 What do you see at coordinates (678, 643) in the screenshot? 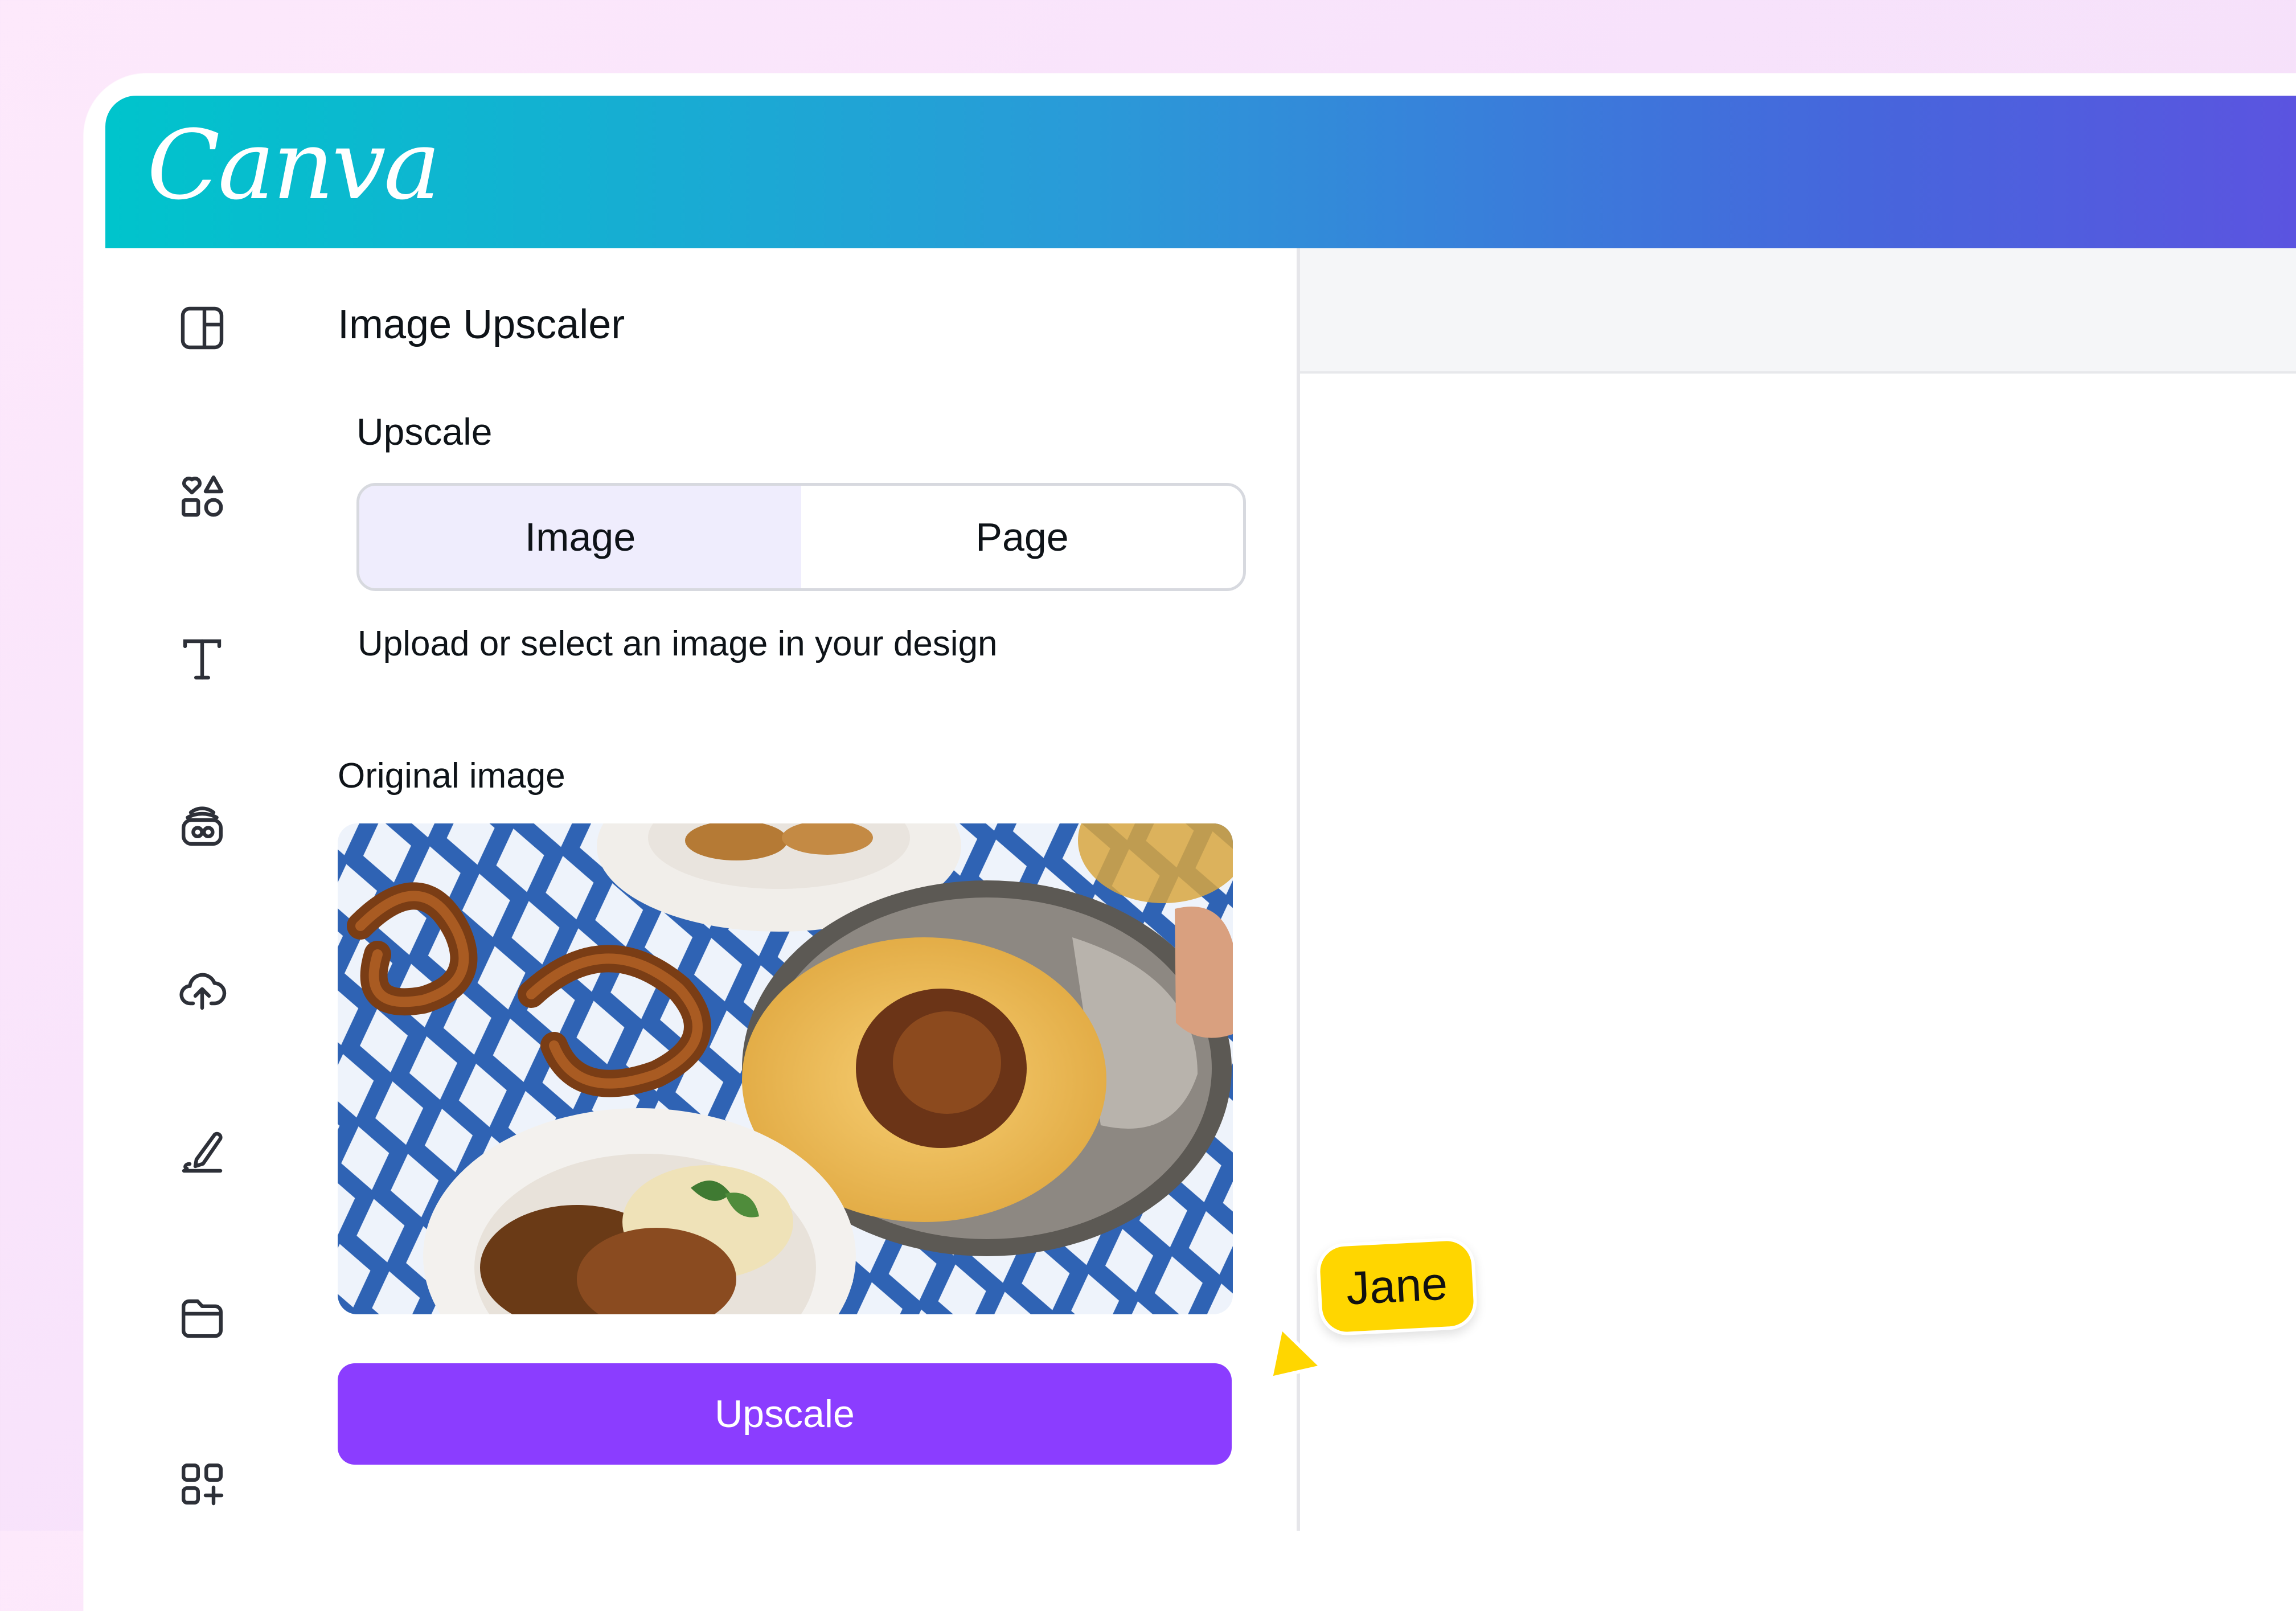
I see `helper-text: Upload or select an image in your design` at bounding box center [678, 643].